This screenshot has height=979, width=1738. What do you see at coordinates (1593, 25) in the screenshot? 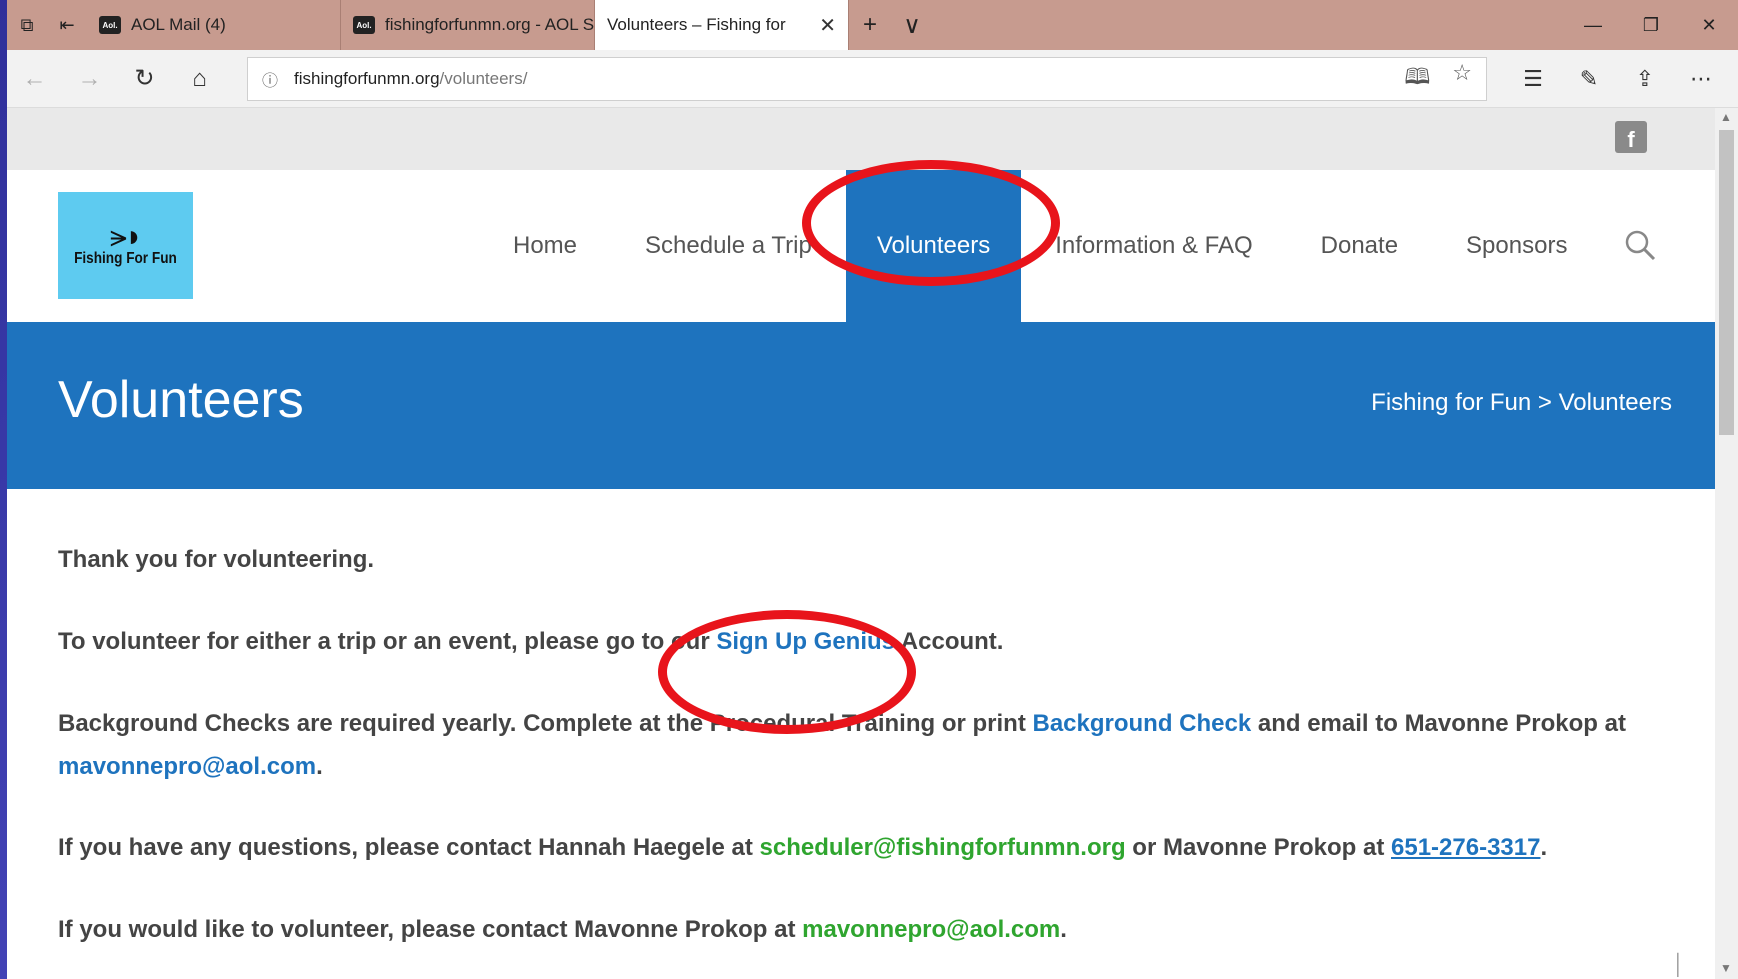
I see `minimize-icon: —` at bounding box center [1593, 25].